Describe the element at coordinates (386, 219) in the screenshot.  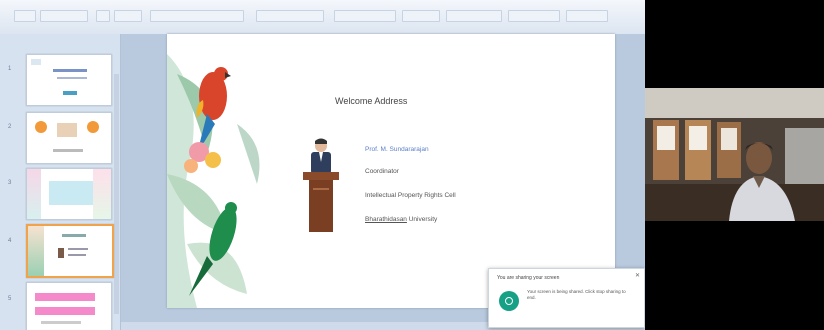
I see `university-name-underlined: Bharathidasan` at that location.